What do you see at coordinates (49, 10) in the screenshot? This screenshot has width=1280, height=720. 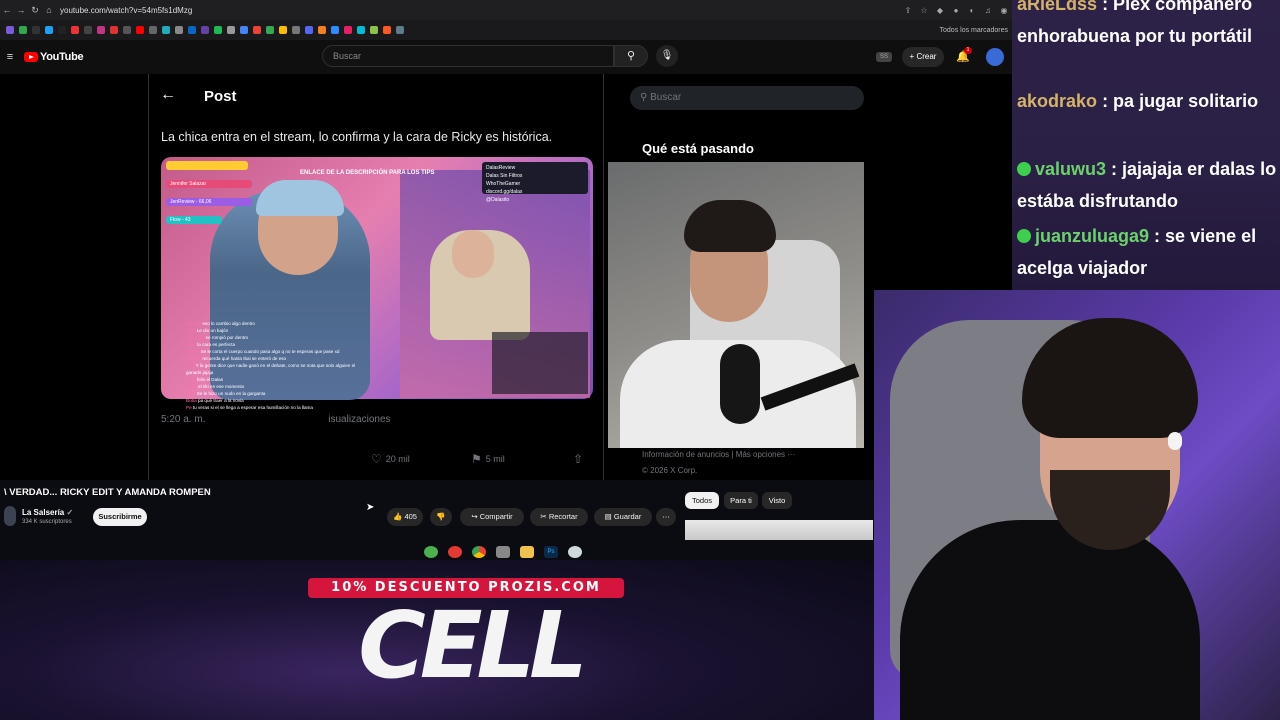 I see `home-icon: ⌂` at bounding box center [49, 10].